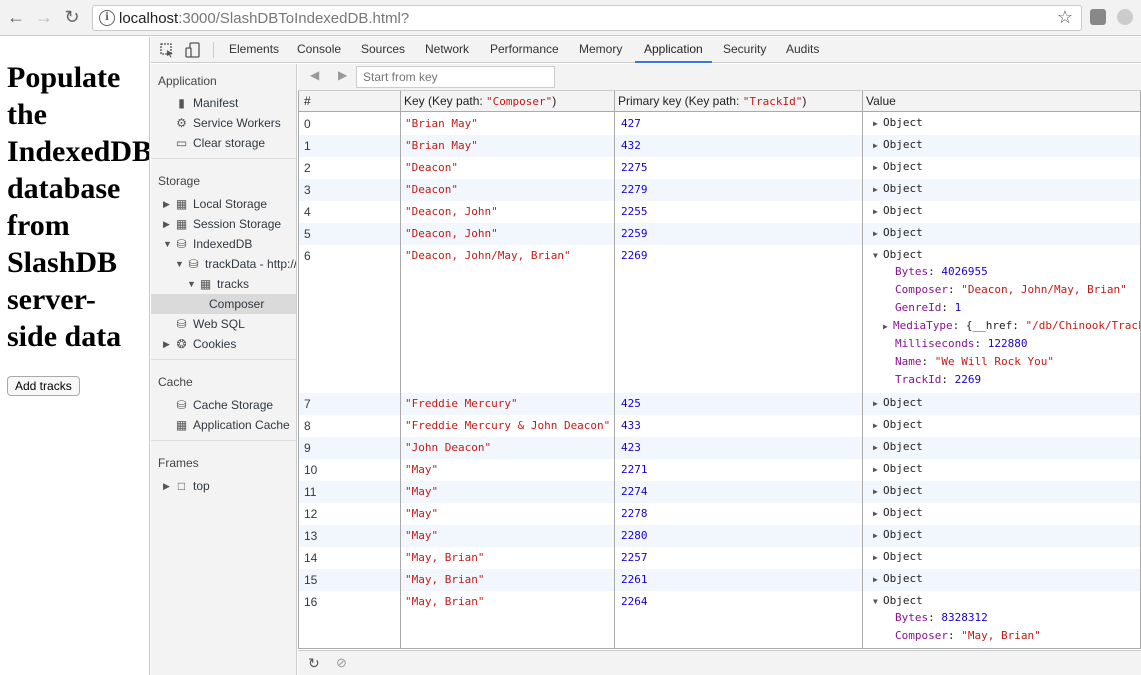 This screenshot has height=675, width=1141. I want to click on expand-session-storage-icon: ▶, so click(166, 224).